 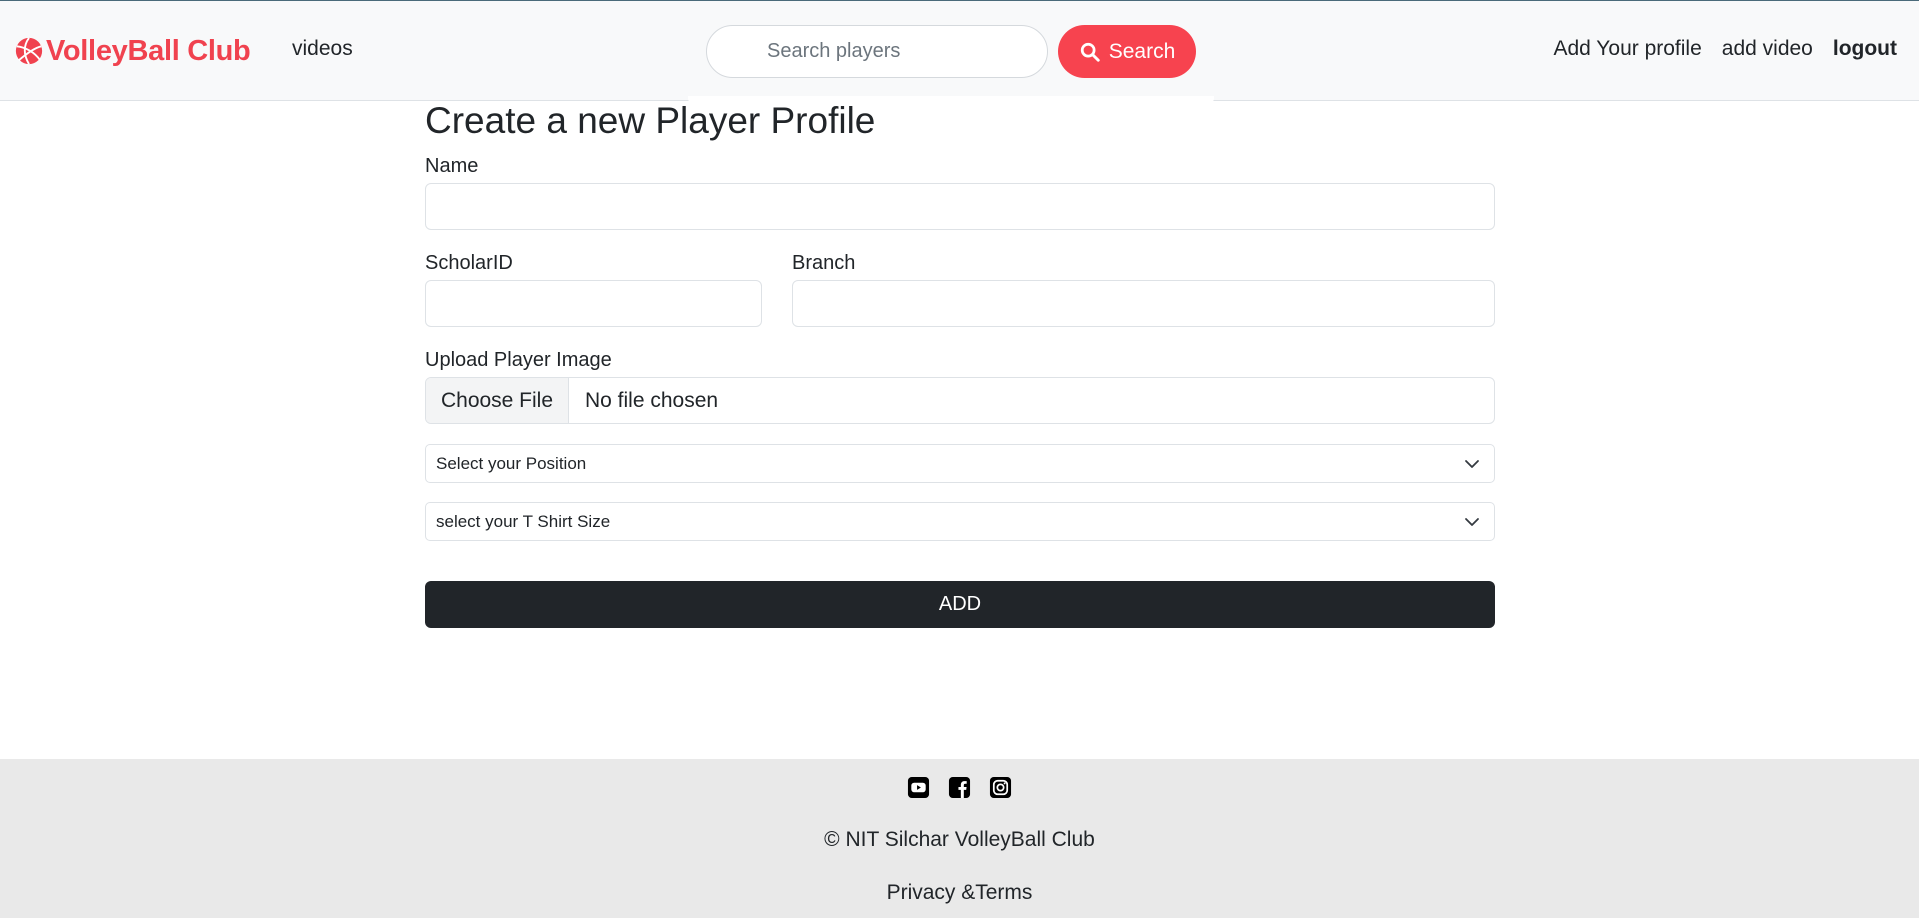 What do you see at coordinates (523, 521) in the screenshot?
I see `tshirt-select-value: select your T Shirt Size` at bounding box center [523, 521].